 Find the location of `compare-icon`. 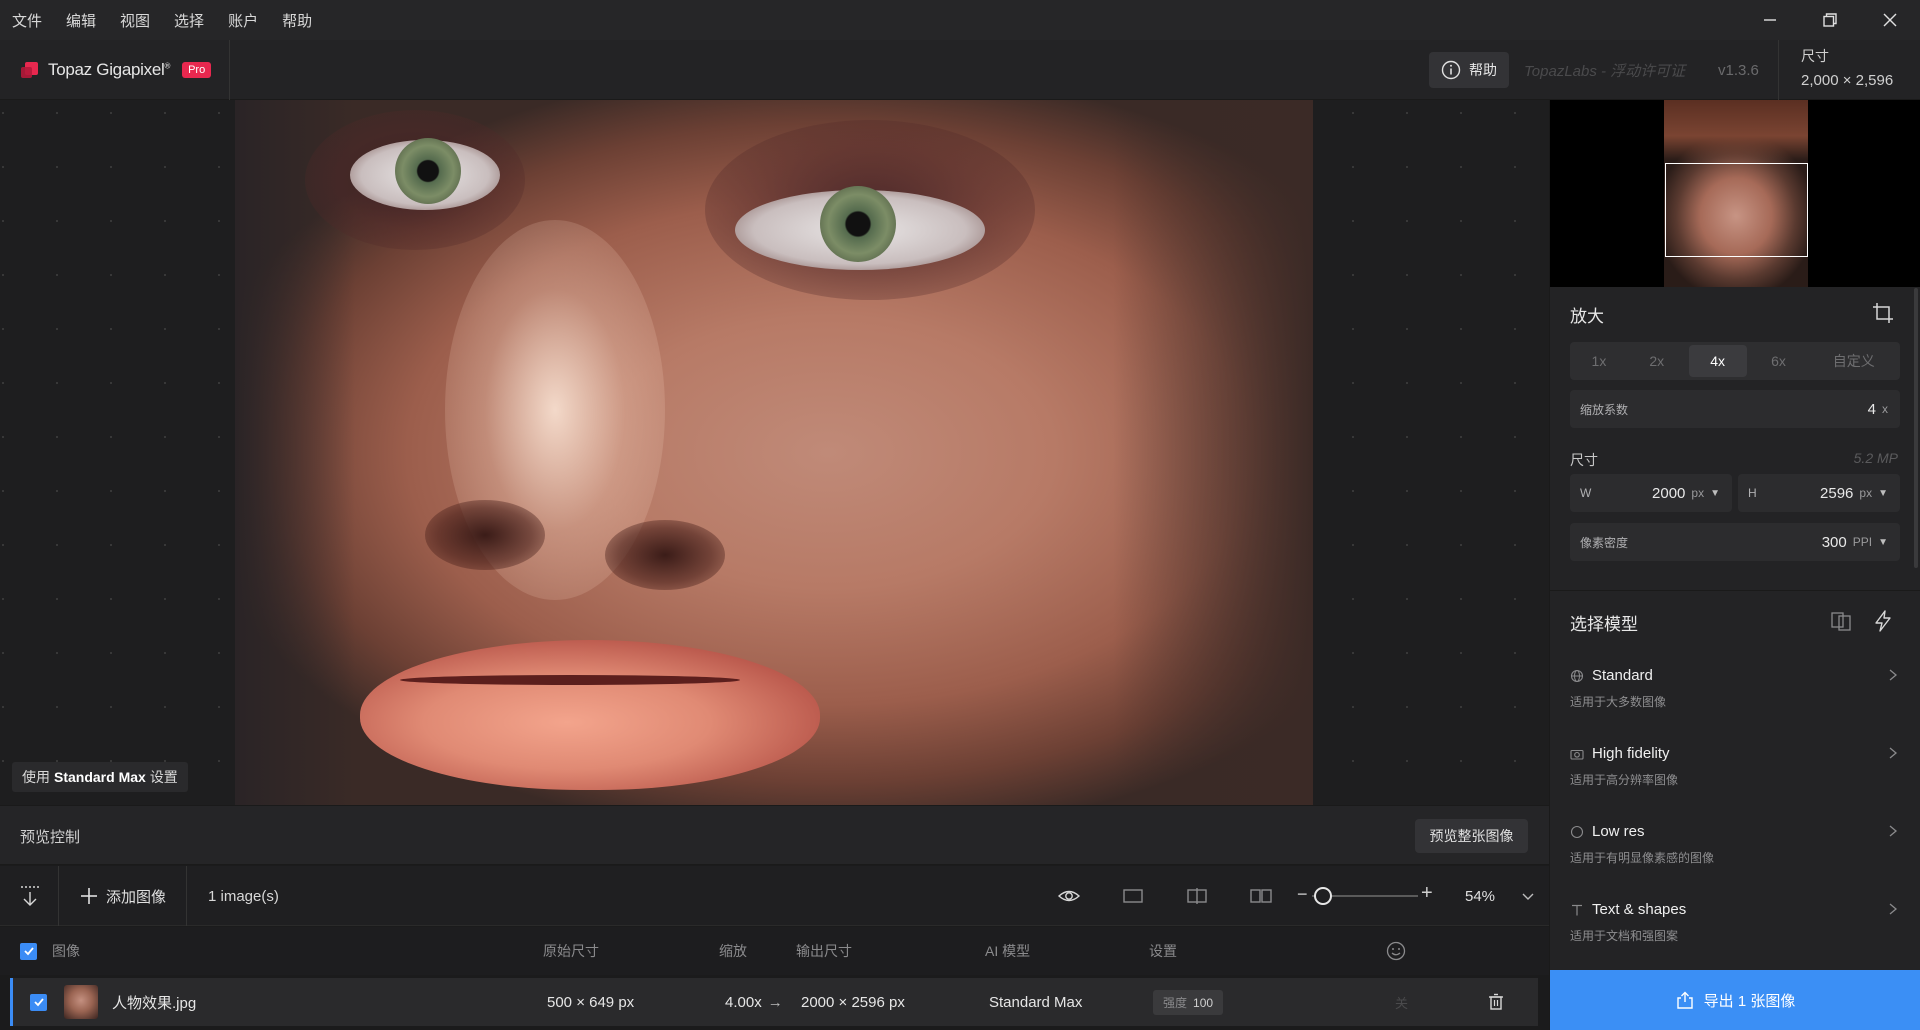

compare-icon is located at coordinates (1841, 621).